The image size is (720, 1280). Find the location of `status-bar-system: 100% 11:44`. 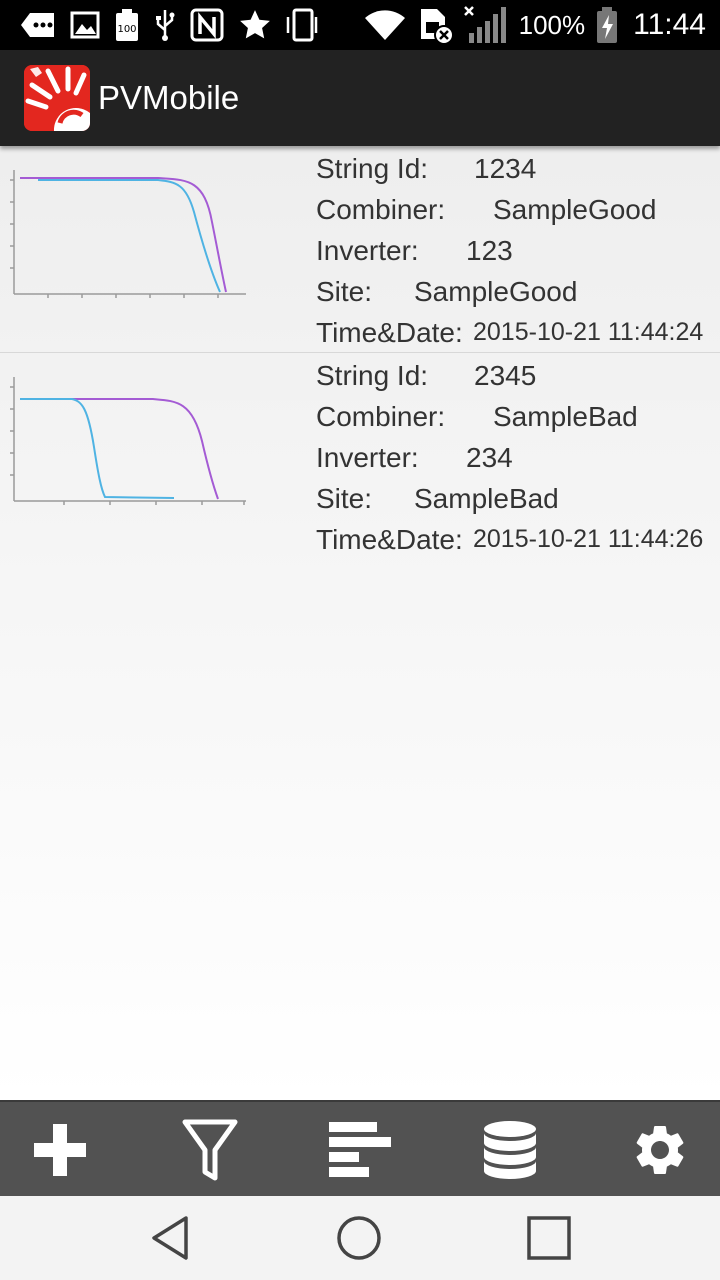

status-bar-system: 100% 11:44 is located at coordinates (534, 25).